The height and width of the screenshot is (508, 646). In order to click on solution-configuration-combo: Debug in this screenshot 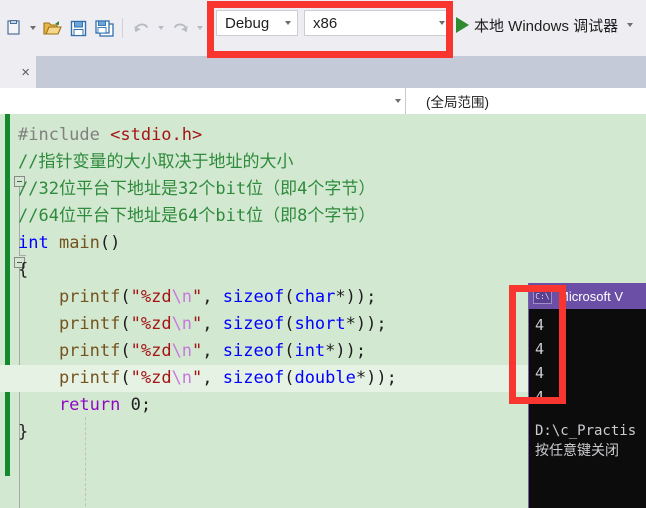, I will do `click(257, 23)`.